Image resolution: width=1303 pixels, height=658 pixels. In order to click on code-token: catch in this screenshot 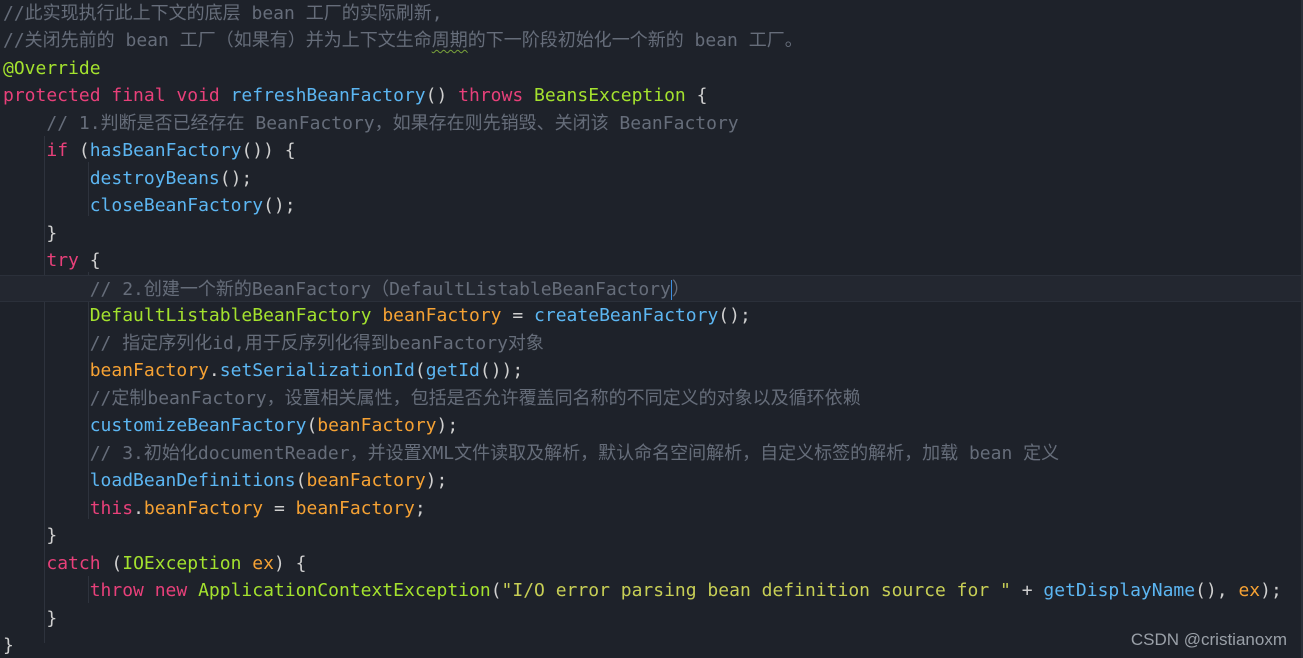, I will do `click(79, 563)`.